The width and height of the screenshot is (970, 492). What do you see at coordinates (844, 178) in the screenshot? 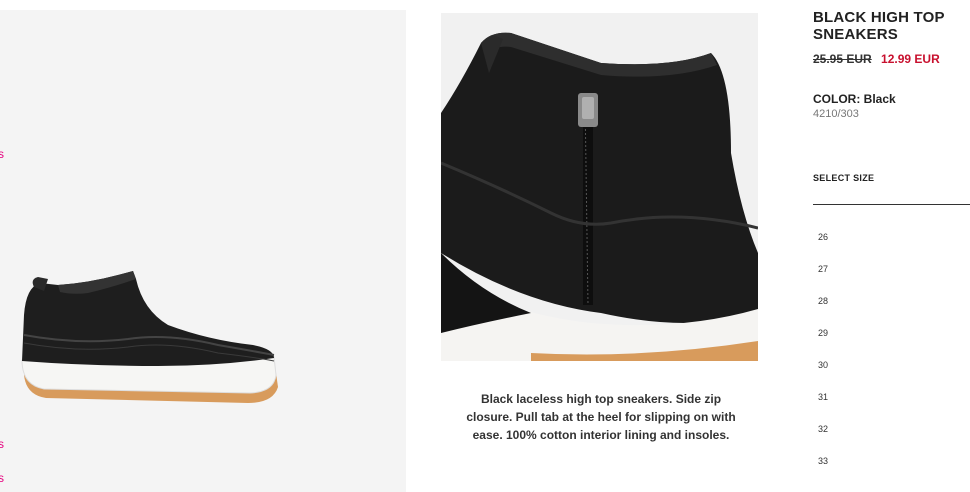
I see `select-size-label: SELECT SIZE` at bounding box center [844, 178].